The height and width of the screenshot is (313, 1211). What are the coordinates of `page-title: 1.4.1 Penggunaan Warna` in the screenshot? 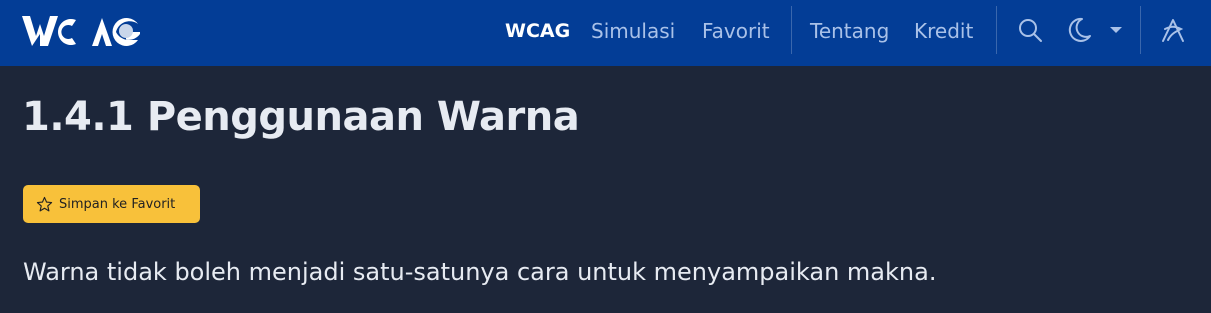 It's located at (301, 117).